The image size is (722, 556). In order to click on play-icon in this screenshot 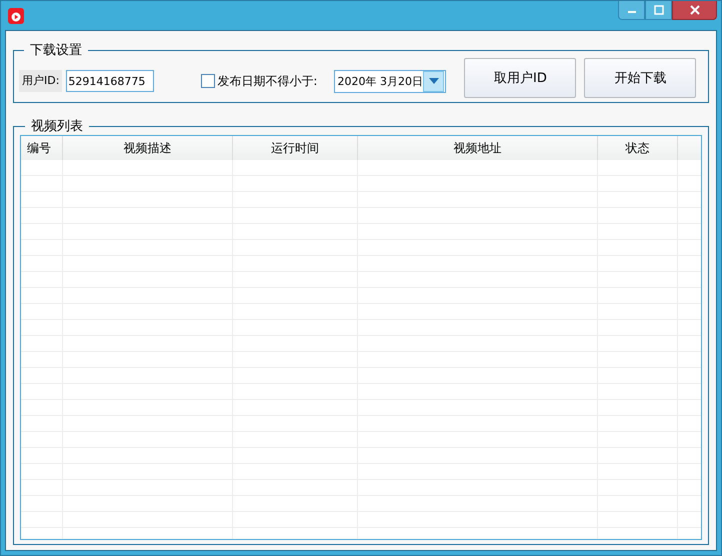, I will do `click(16, 16)`.